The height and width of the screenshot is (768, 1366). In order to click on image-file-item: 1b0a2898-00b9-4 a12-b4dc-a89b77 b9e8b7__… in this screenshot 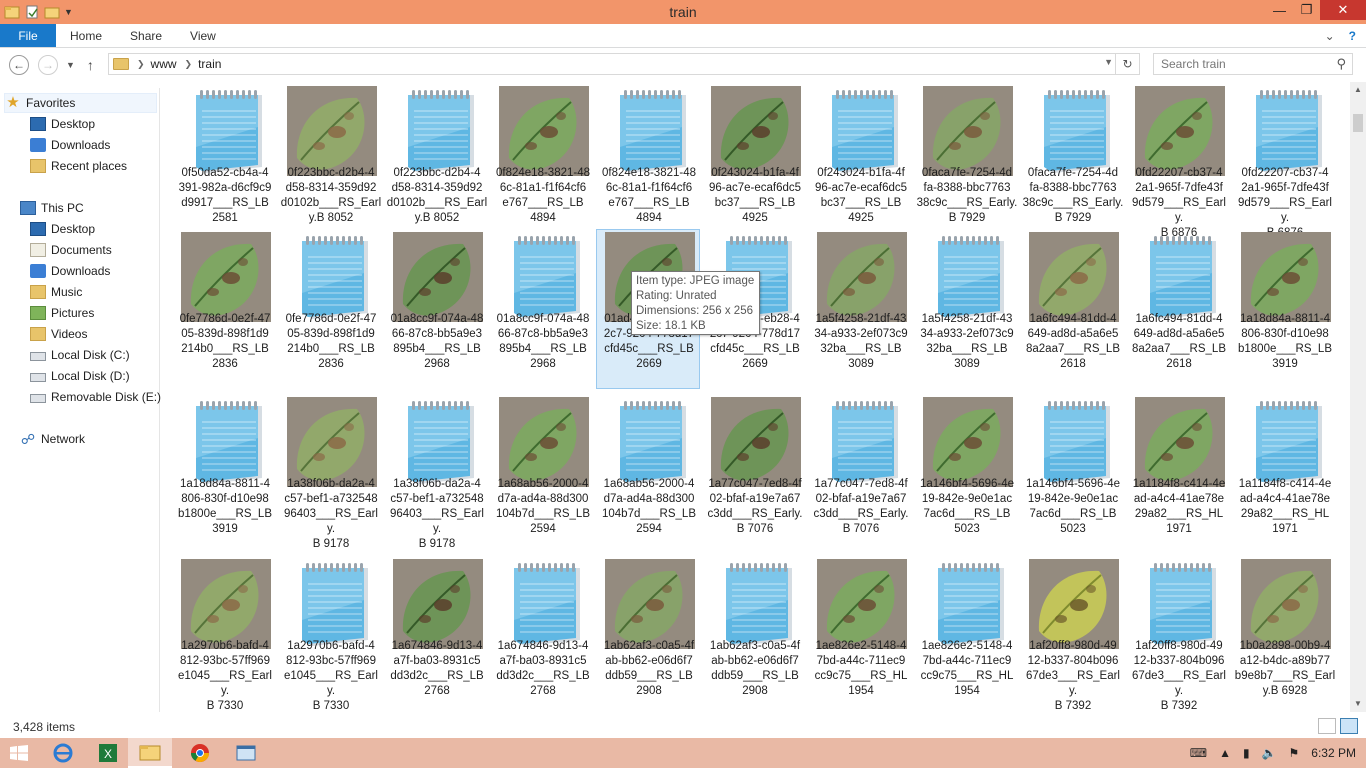, I will do `click(1284, 634)`.